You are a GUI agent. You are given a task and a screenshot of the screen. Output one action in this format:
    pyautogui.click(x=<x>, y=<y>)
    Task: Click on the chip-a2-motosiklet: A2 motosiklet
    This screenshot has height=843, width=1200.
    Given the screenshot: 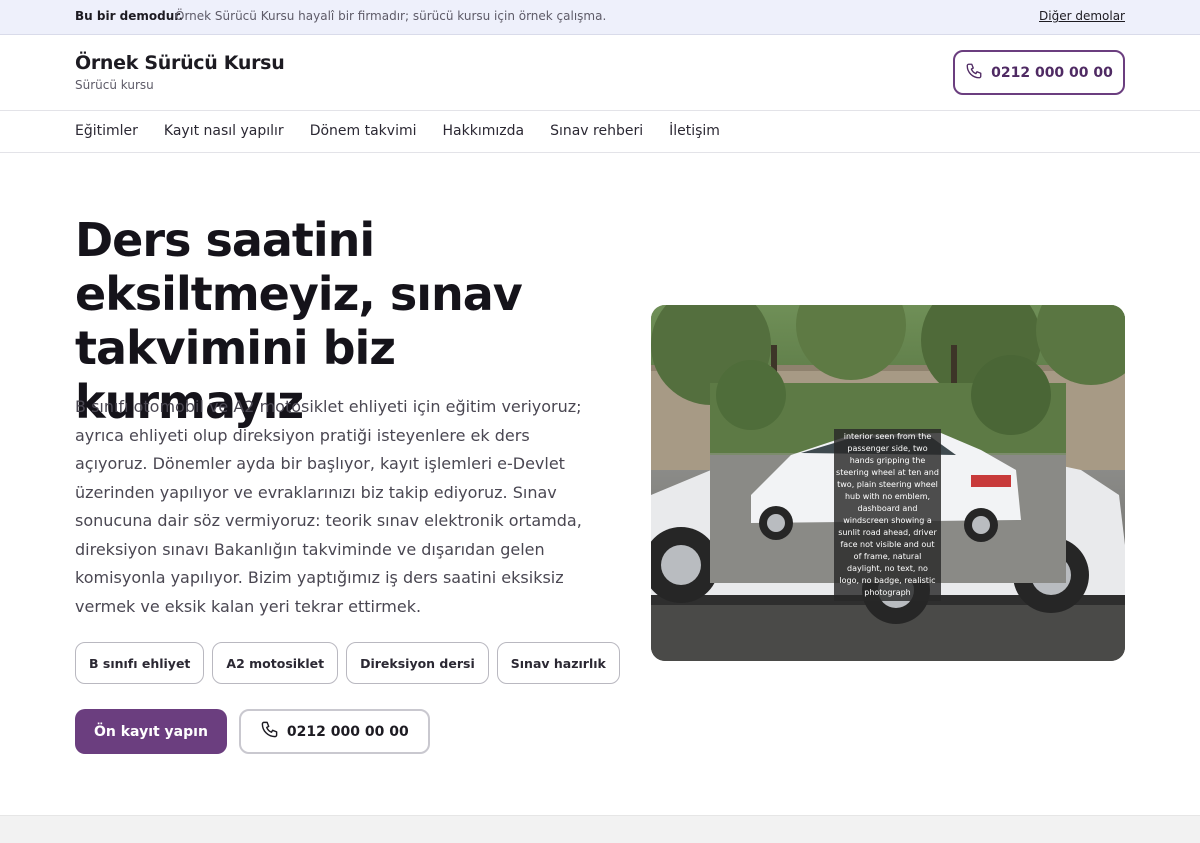 What is the action you would take?
    pyautogui.click(x=275, y=663)
    